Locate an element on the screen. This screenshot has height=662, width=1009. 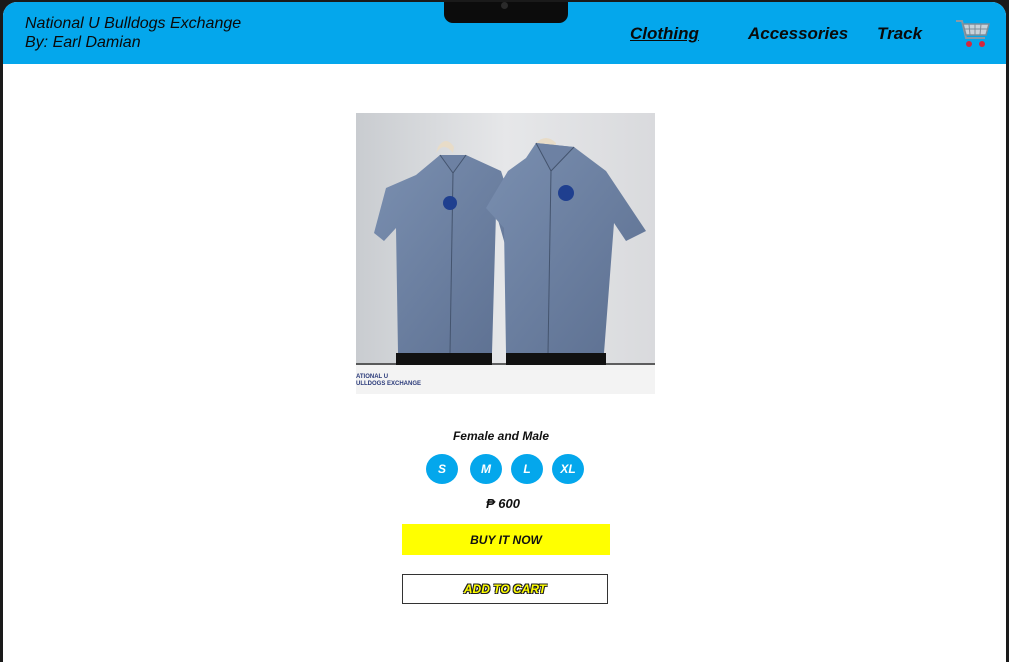
product-image: ATIONAL U ULLDOGS EXCHANGE is located at coordinates (505, 253).